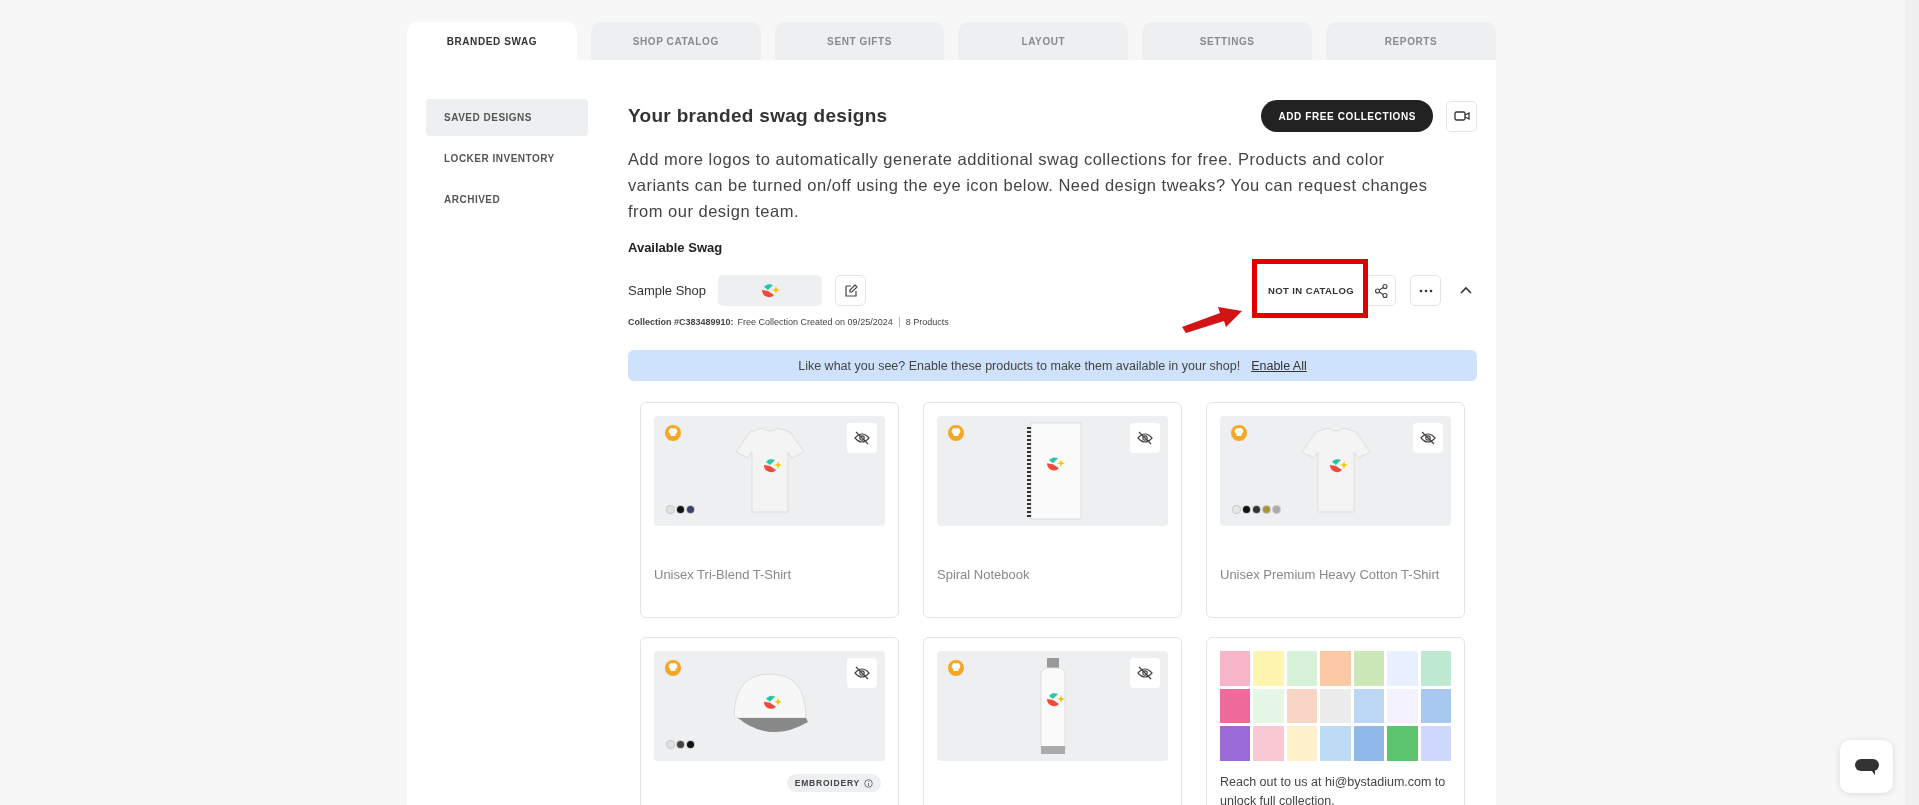 The width and height of the screenshot is (1919, 805). What do you see at coordinates (1019, 365) in the screenshot?
I see `banner-text: Like what you see? Enable these products to make them available in your shop!` at bounding box center [1019, 365].